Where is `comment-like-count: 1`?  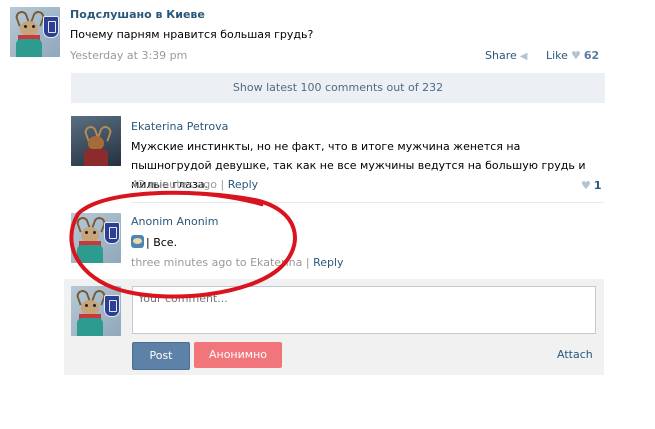 comment-like-count: 1 is located at coordinates (597, 185).